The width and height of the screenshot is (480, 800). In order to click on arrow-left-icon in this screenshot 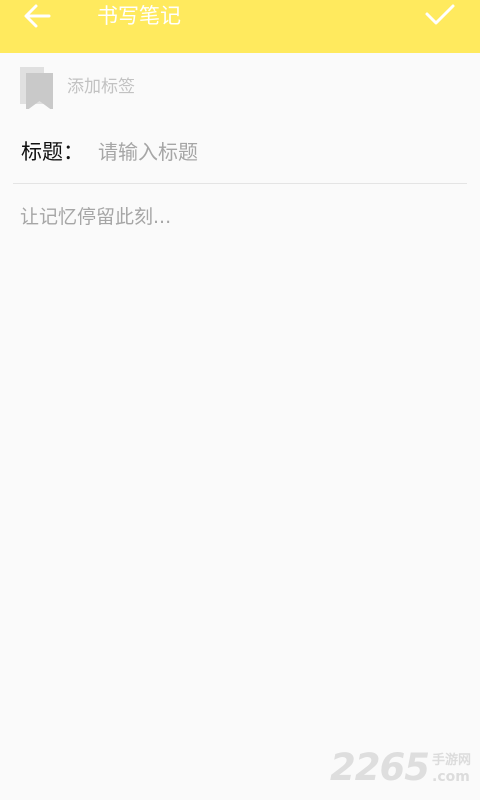, I will do `click(37, 16)`.